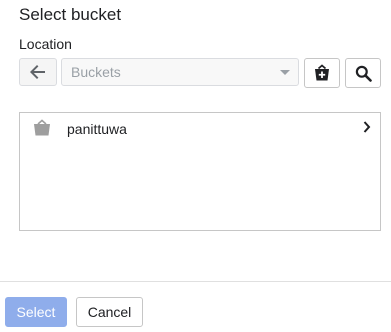 Image resolution: width=391 pixels, height=332 pixels. I want to click on new-bucket-icon, so click(322, 72).